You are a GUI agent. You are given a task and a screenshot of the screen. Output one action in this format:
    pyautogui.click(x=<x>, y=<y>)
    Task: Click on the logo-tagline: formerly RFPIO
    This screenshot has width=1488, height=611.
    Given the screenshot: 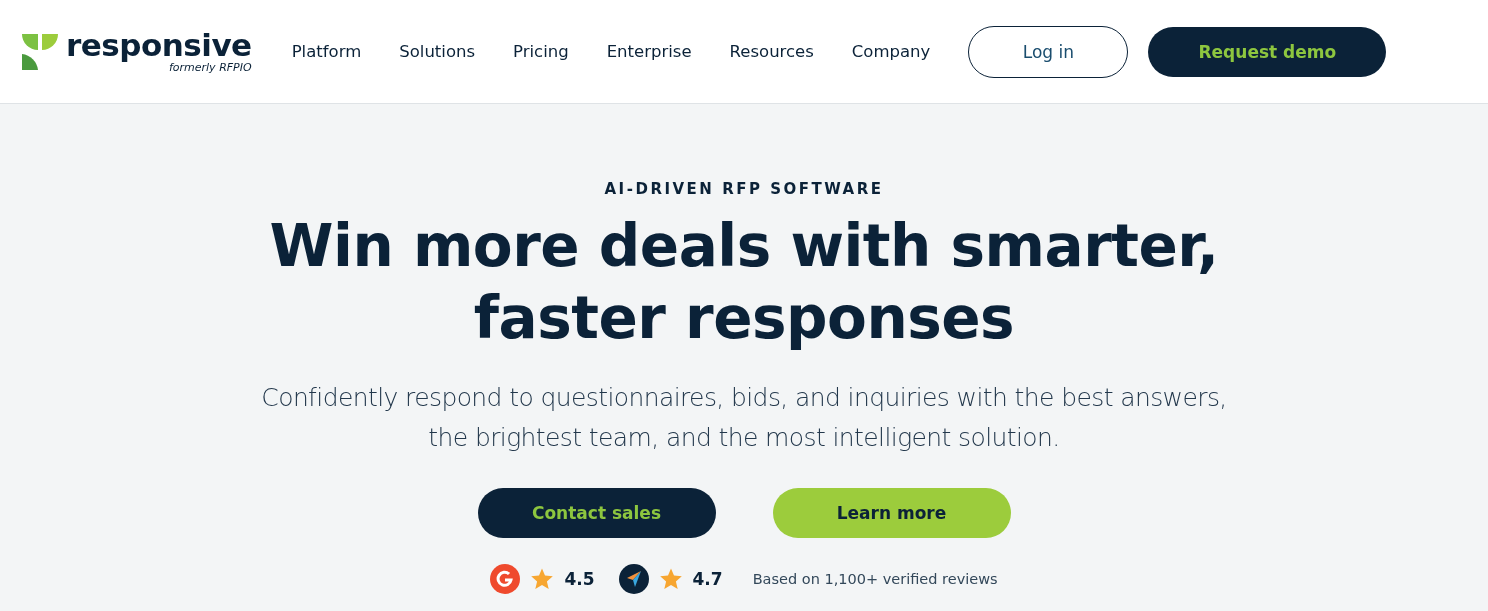 What is the action you would take?
    pyautogui.click(x=210, y=67)
    